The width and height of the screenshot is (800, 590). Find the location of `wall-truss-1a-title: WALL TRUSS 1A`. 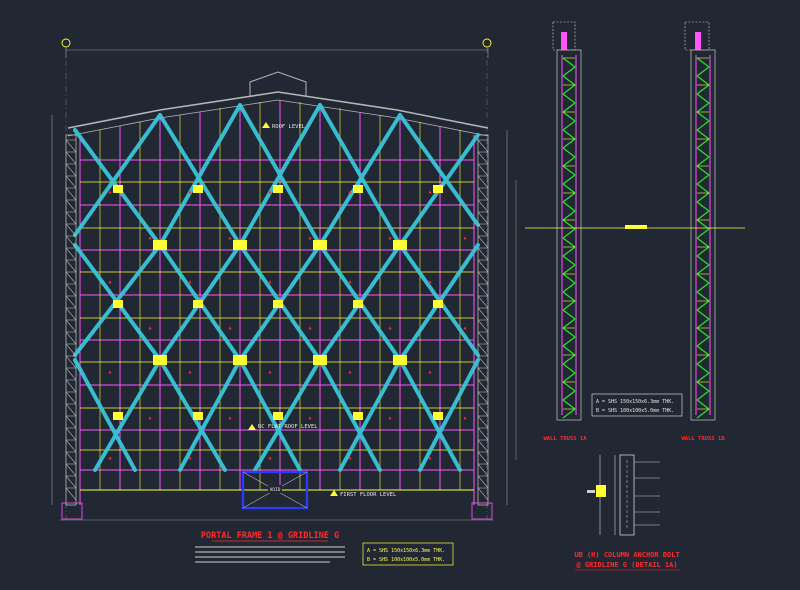

wall-truss-1a-title: WALL TRUSS 1A is located at coordinates (565, 439).